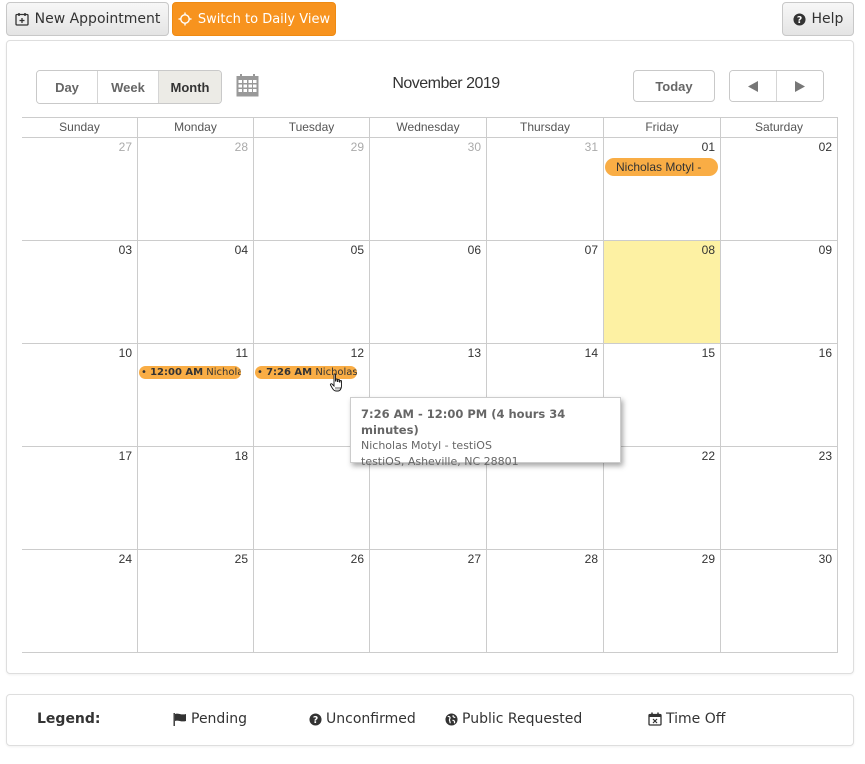 Image resolution: width=865 pixels, height=764 pixels. Describe the element at coordinates (125, 250) in the screenshot. I see `day-number: 03` at that location.